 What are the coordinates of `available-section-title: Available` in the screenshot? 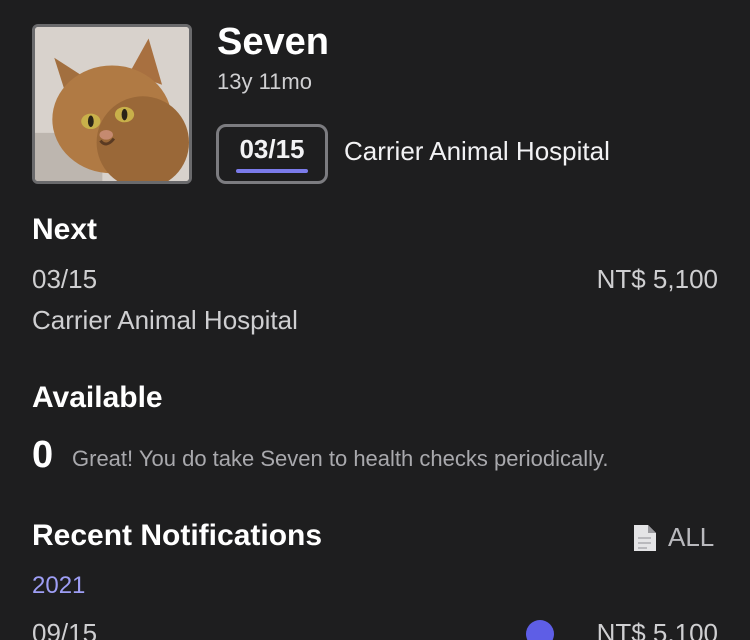 It's located at (97, 397).